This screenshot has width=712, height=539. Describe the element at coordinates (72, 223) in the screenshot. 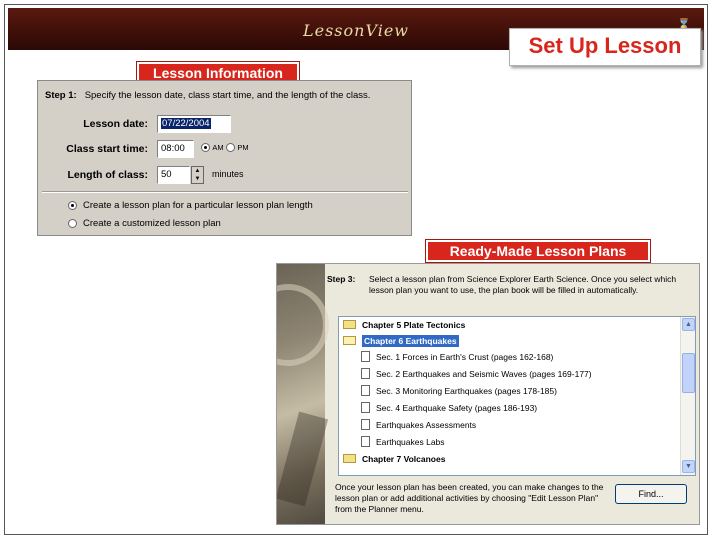

I see `option-customized-radio` at that location.